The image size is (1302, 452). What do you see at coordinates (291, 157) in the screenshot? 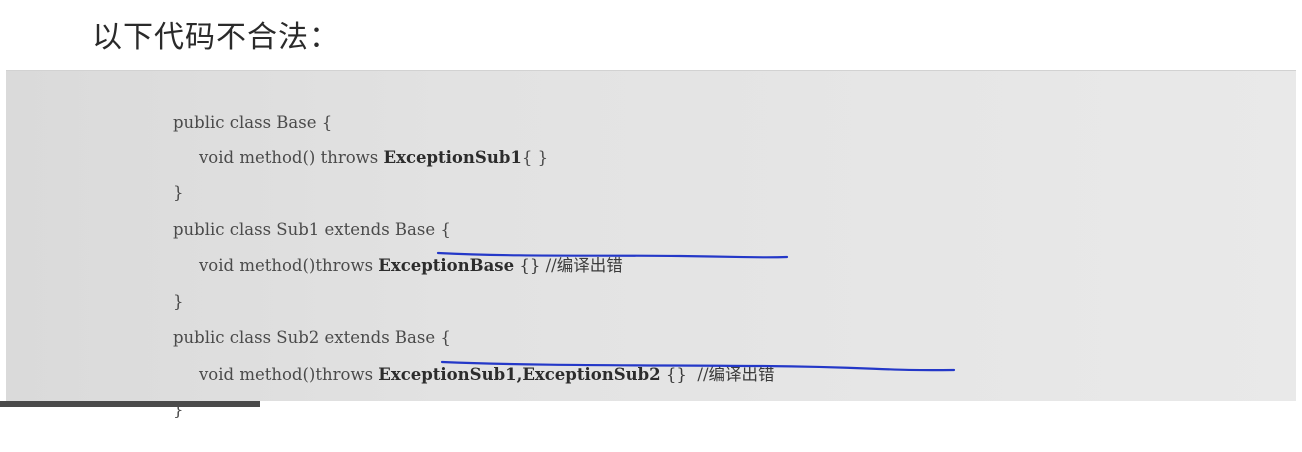
I see `code-text: void method() throws` at bounding box center [291, 157].